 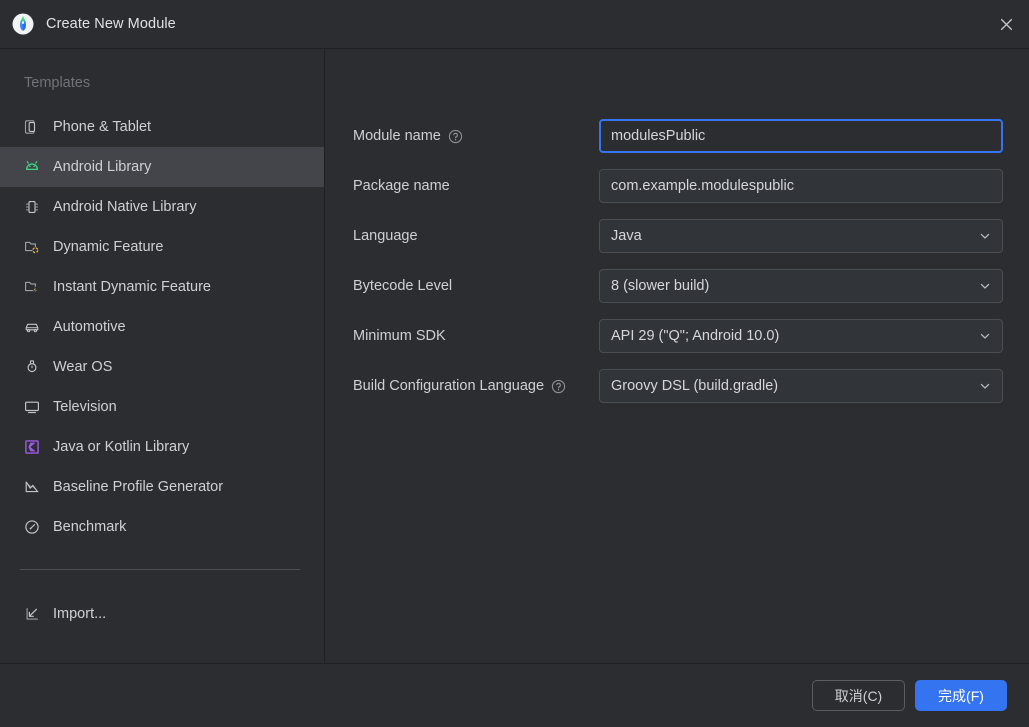 I want to click on language-select: Java, so click(x=801, y=236).